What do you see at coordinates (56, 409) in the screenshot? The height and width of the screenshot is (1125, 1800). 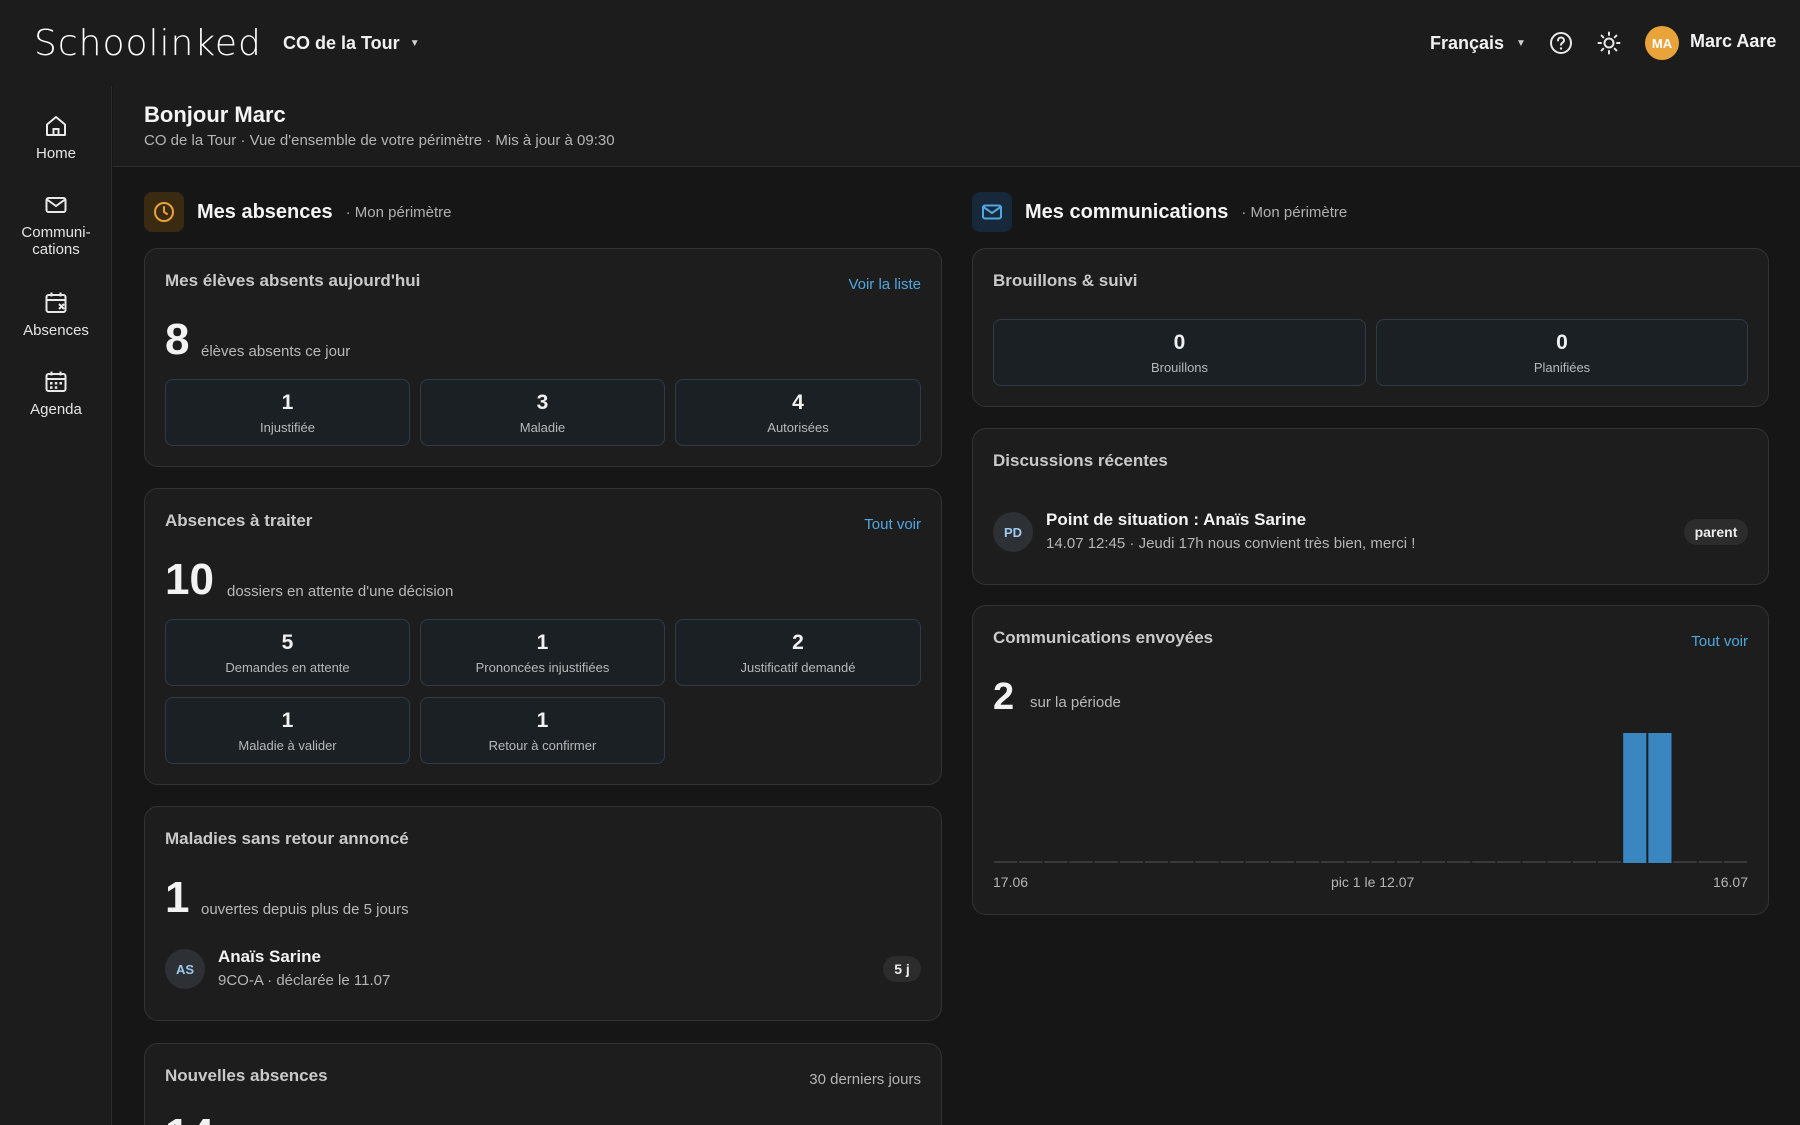 I see `sidebar-item-label: Agenda` at bounding box center [56, 409].